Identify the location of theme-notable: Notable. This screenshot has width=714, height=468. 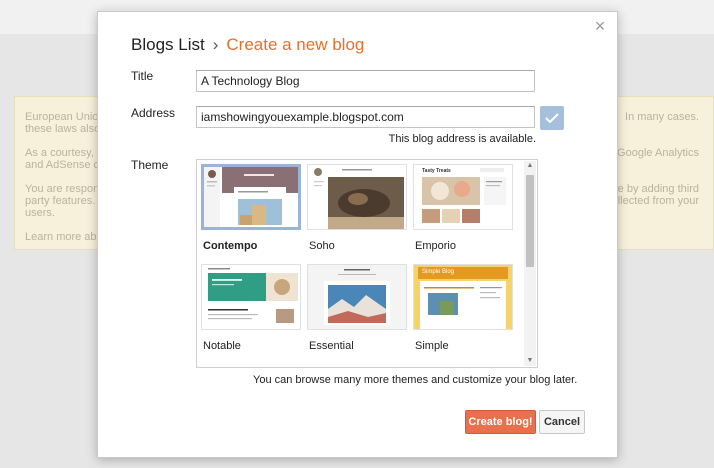
(253, 312).